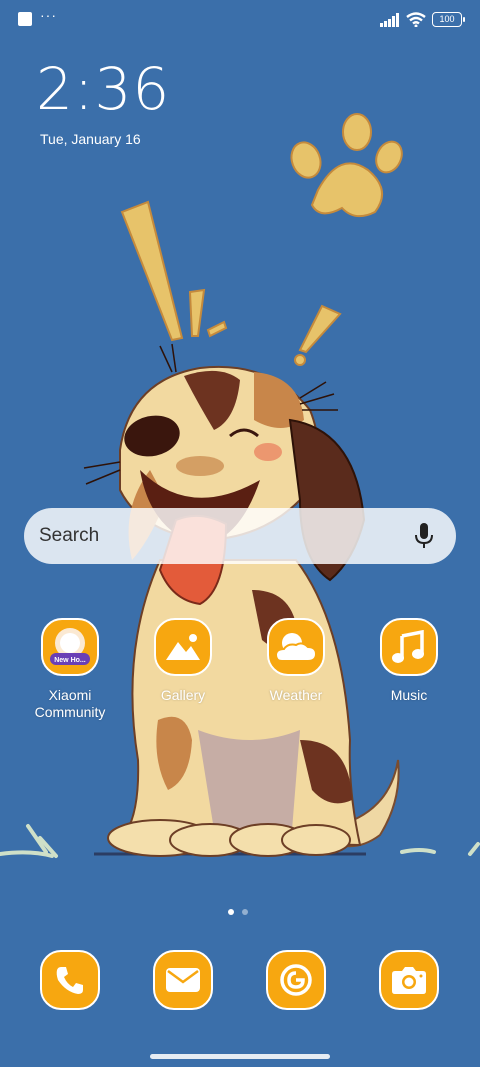 This screenshot has height=1067, width=480. I want to click on search-bar: Search, so click(240, 536).